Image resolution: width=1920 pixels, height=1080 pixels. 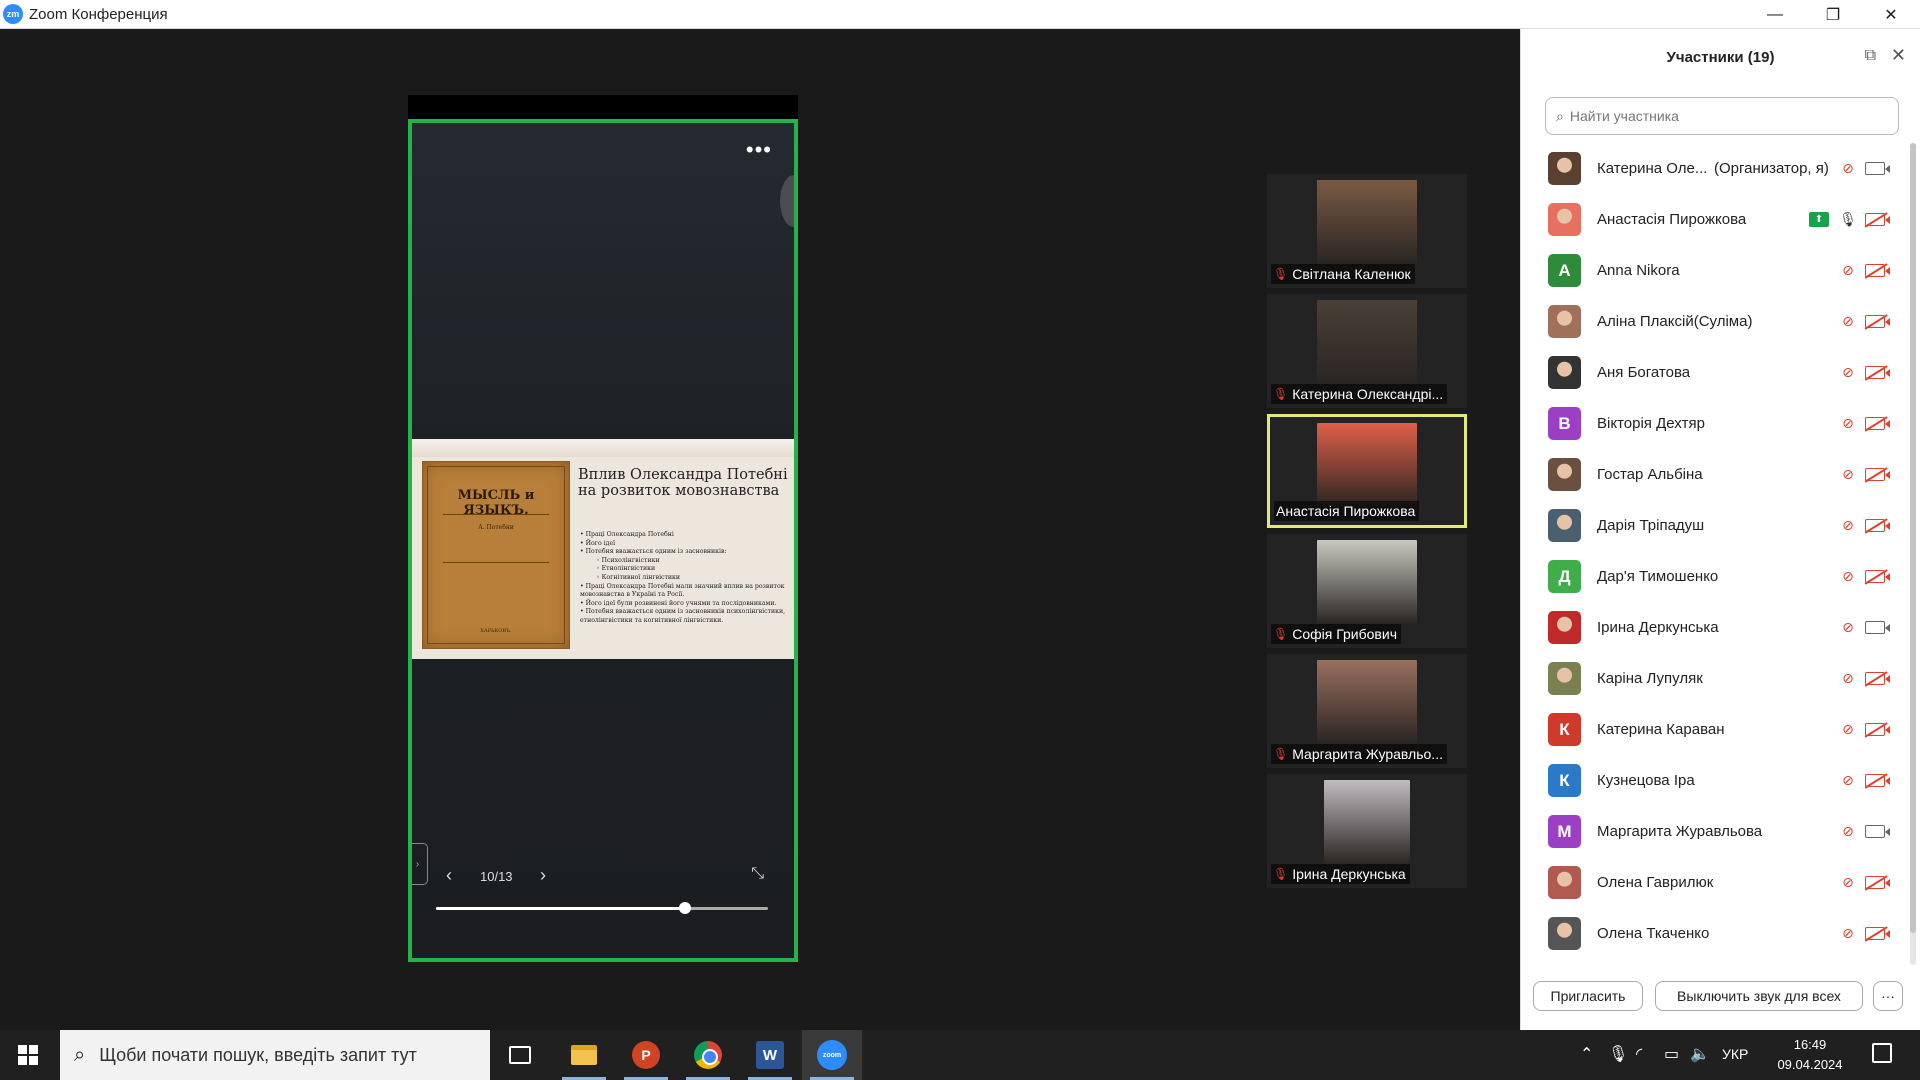 I want to click on participant-name: Світлана Каленюк, so click(x=1351, y=274).